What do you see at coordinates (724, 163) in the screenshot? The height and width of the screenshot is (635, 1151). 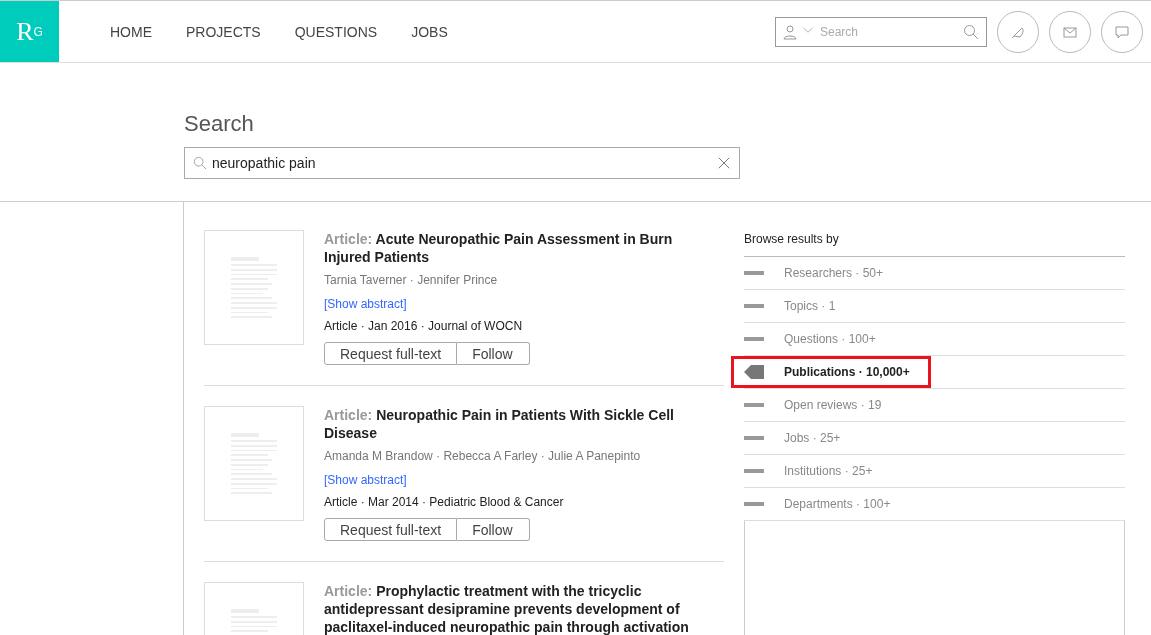 I see `close-icon` at bounding box center [724, 163].